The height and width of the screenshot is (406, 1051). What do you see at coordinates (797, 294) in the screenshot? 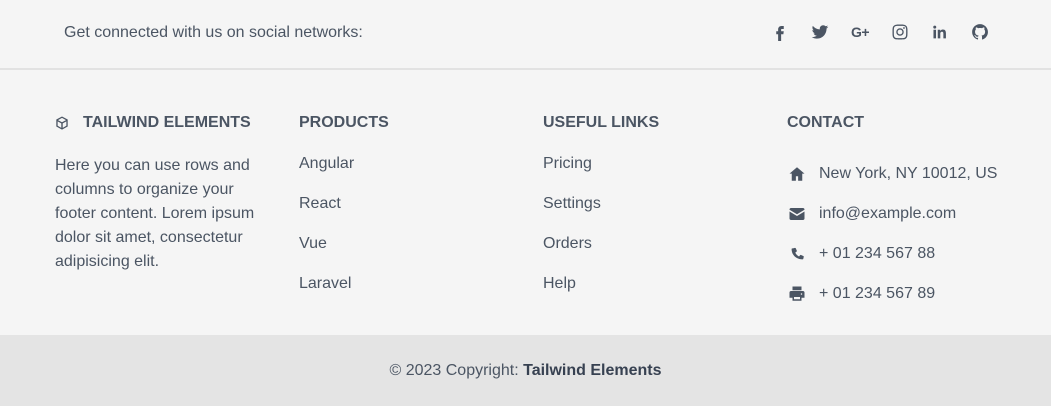
I see `printer-icon` at bounding box center [797, 294].